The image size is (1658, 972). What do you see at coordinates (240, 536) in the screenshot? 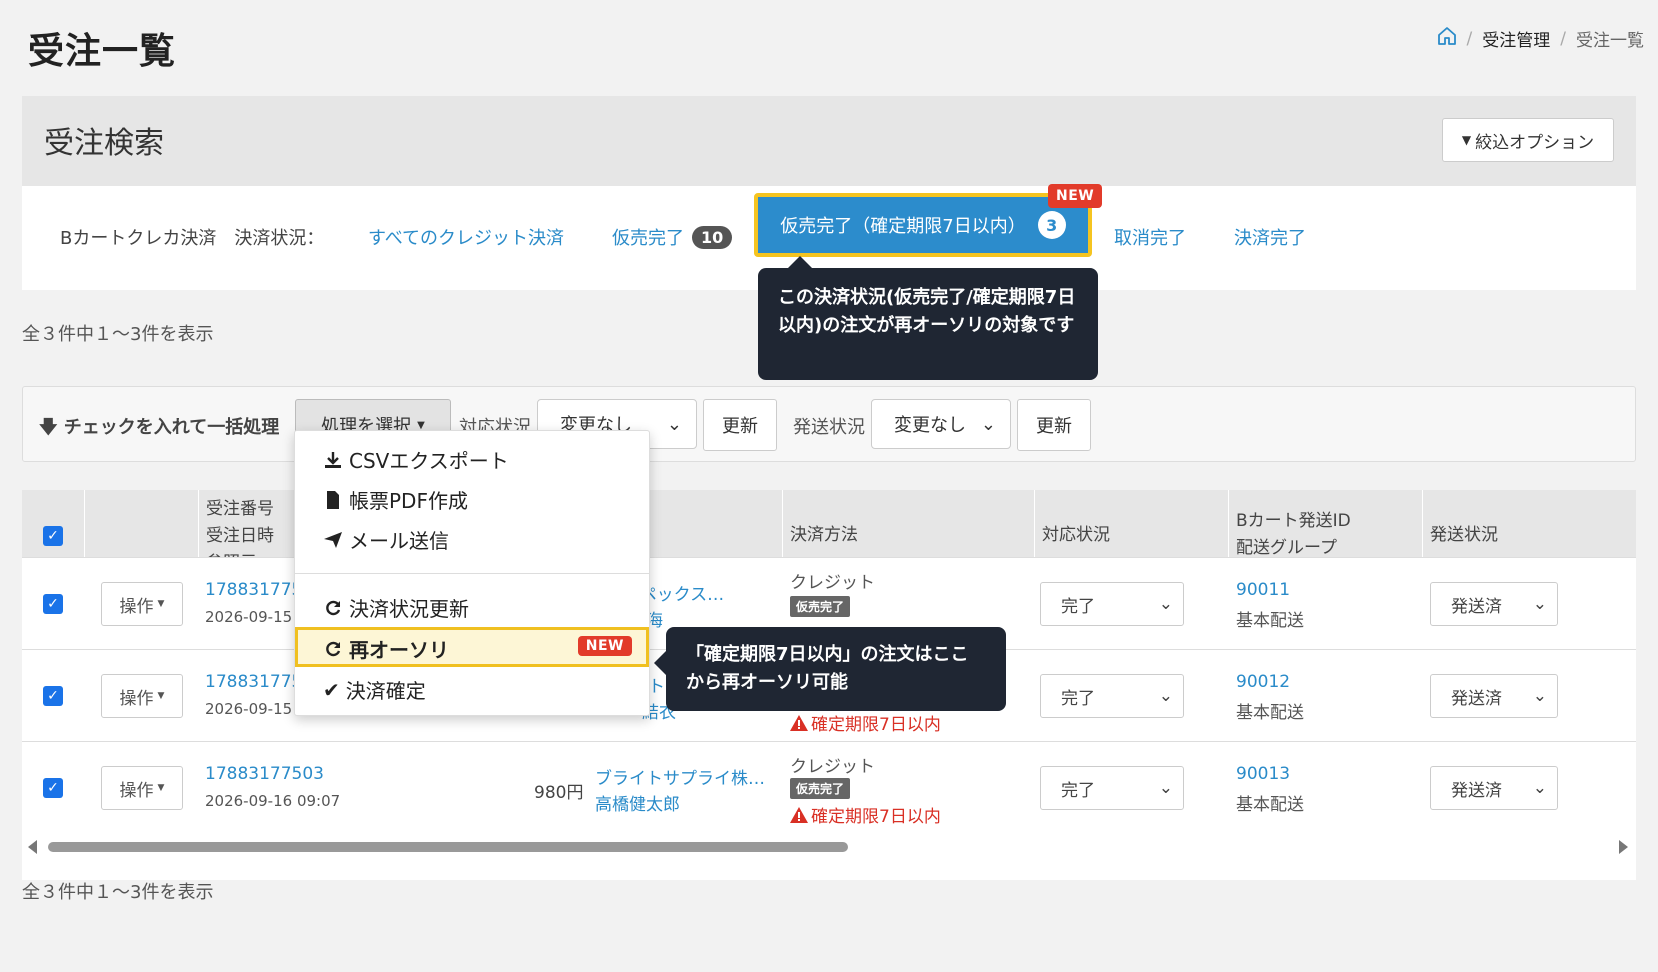
I see `header-order-date: 受注日時` at bounding box center [240, 536].